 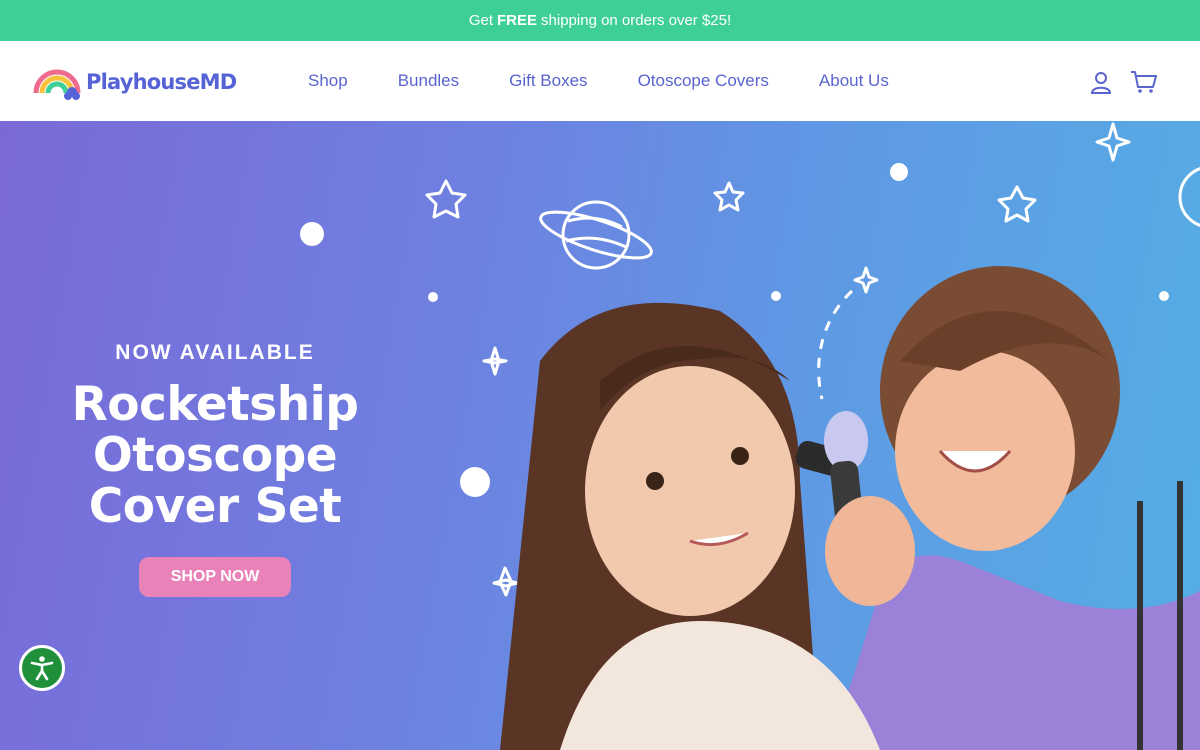 I want to click on rainbow-logo-icon, so click(x=57, y=84).